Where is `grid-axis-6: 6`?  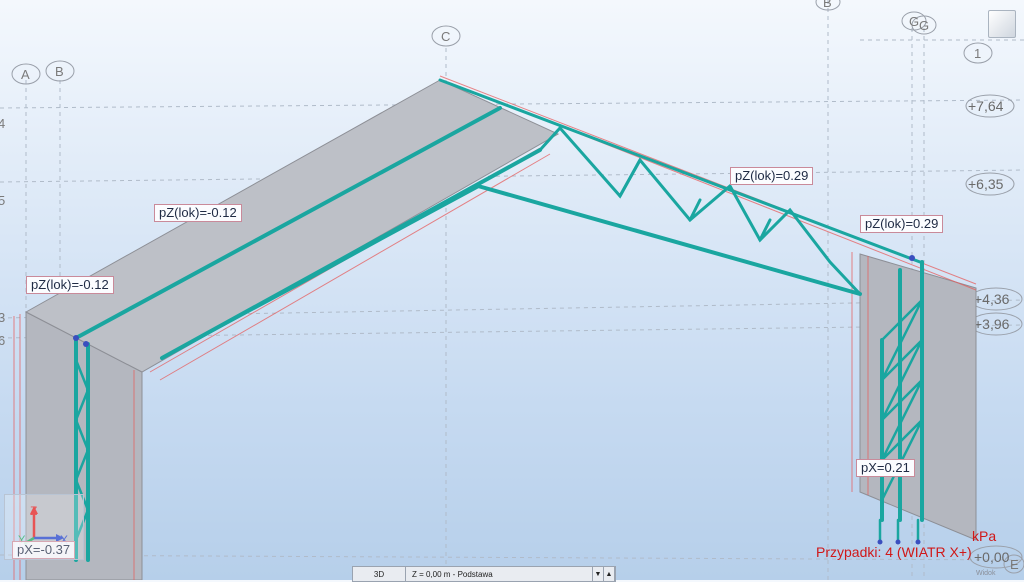 grid-axis-6: 6 is located at coordinates (2, 340).